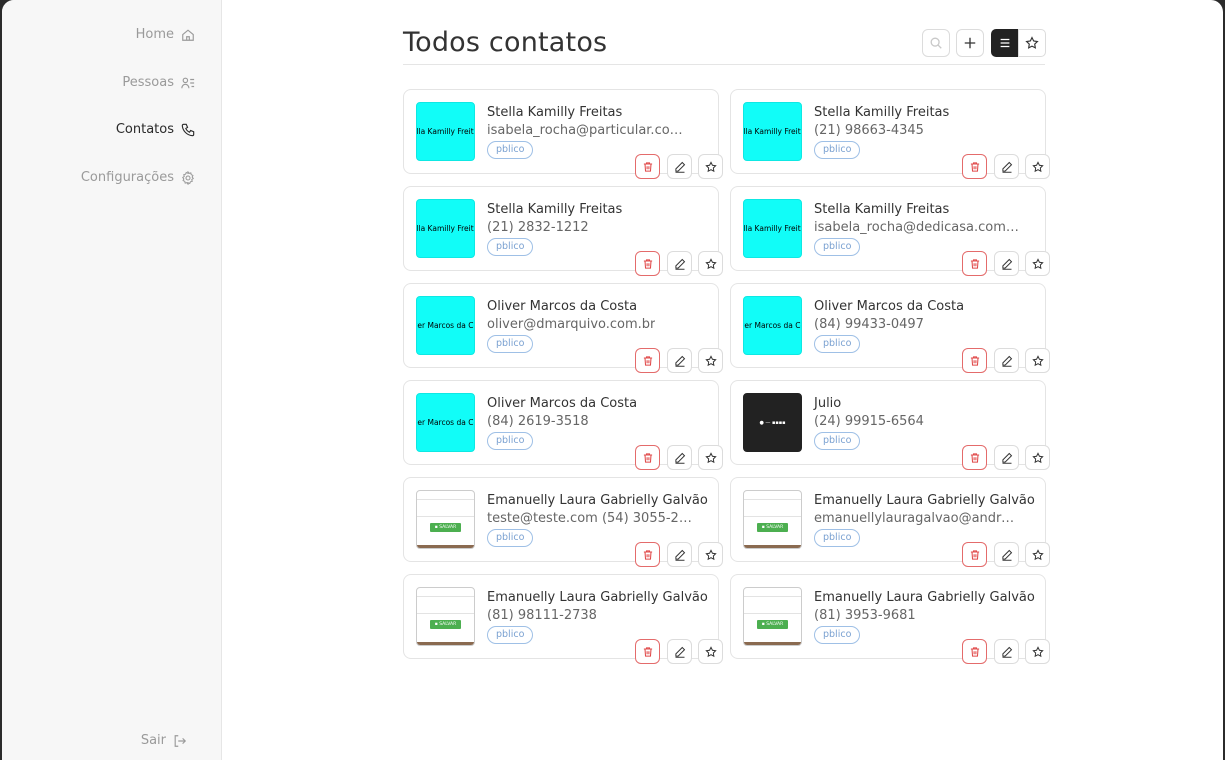 Image resolution: width=1225 pixels, height=760 pixels. What do you see at coordinates (153, 740) in the screenshot?
I see `logout-label: Sair` at bounding box center [153, 740].